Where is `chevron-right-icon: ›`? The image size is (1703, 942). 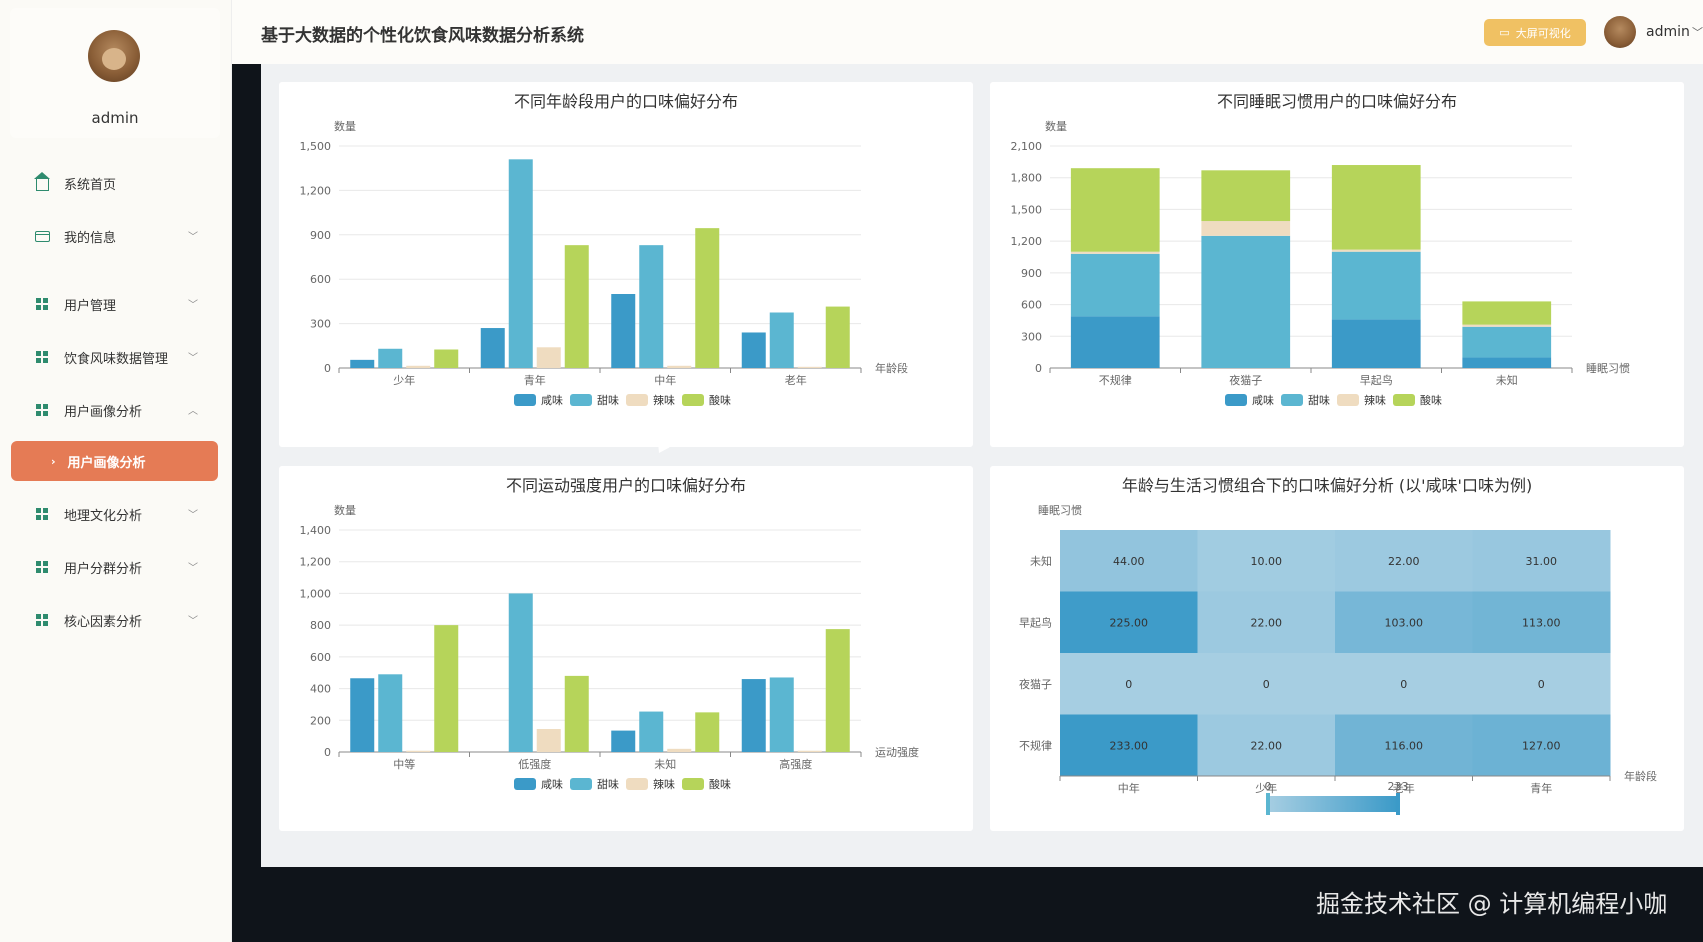 chevron-right-icon: › is located at coordinates (53, 461).